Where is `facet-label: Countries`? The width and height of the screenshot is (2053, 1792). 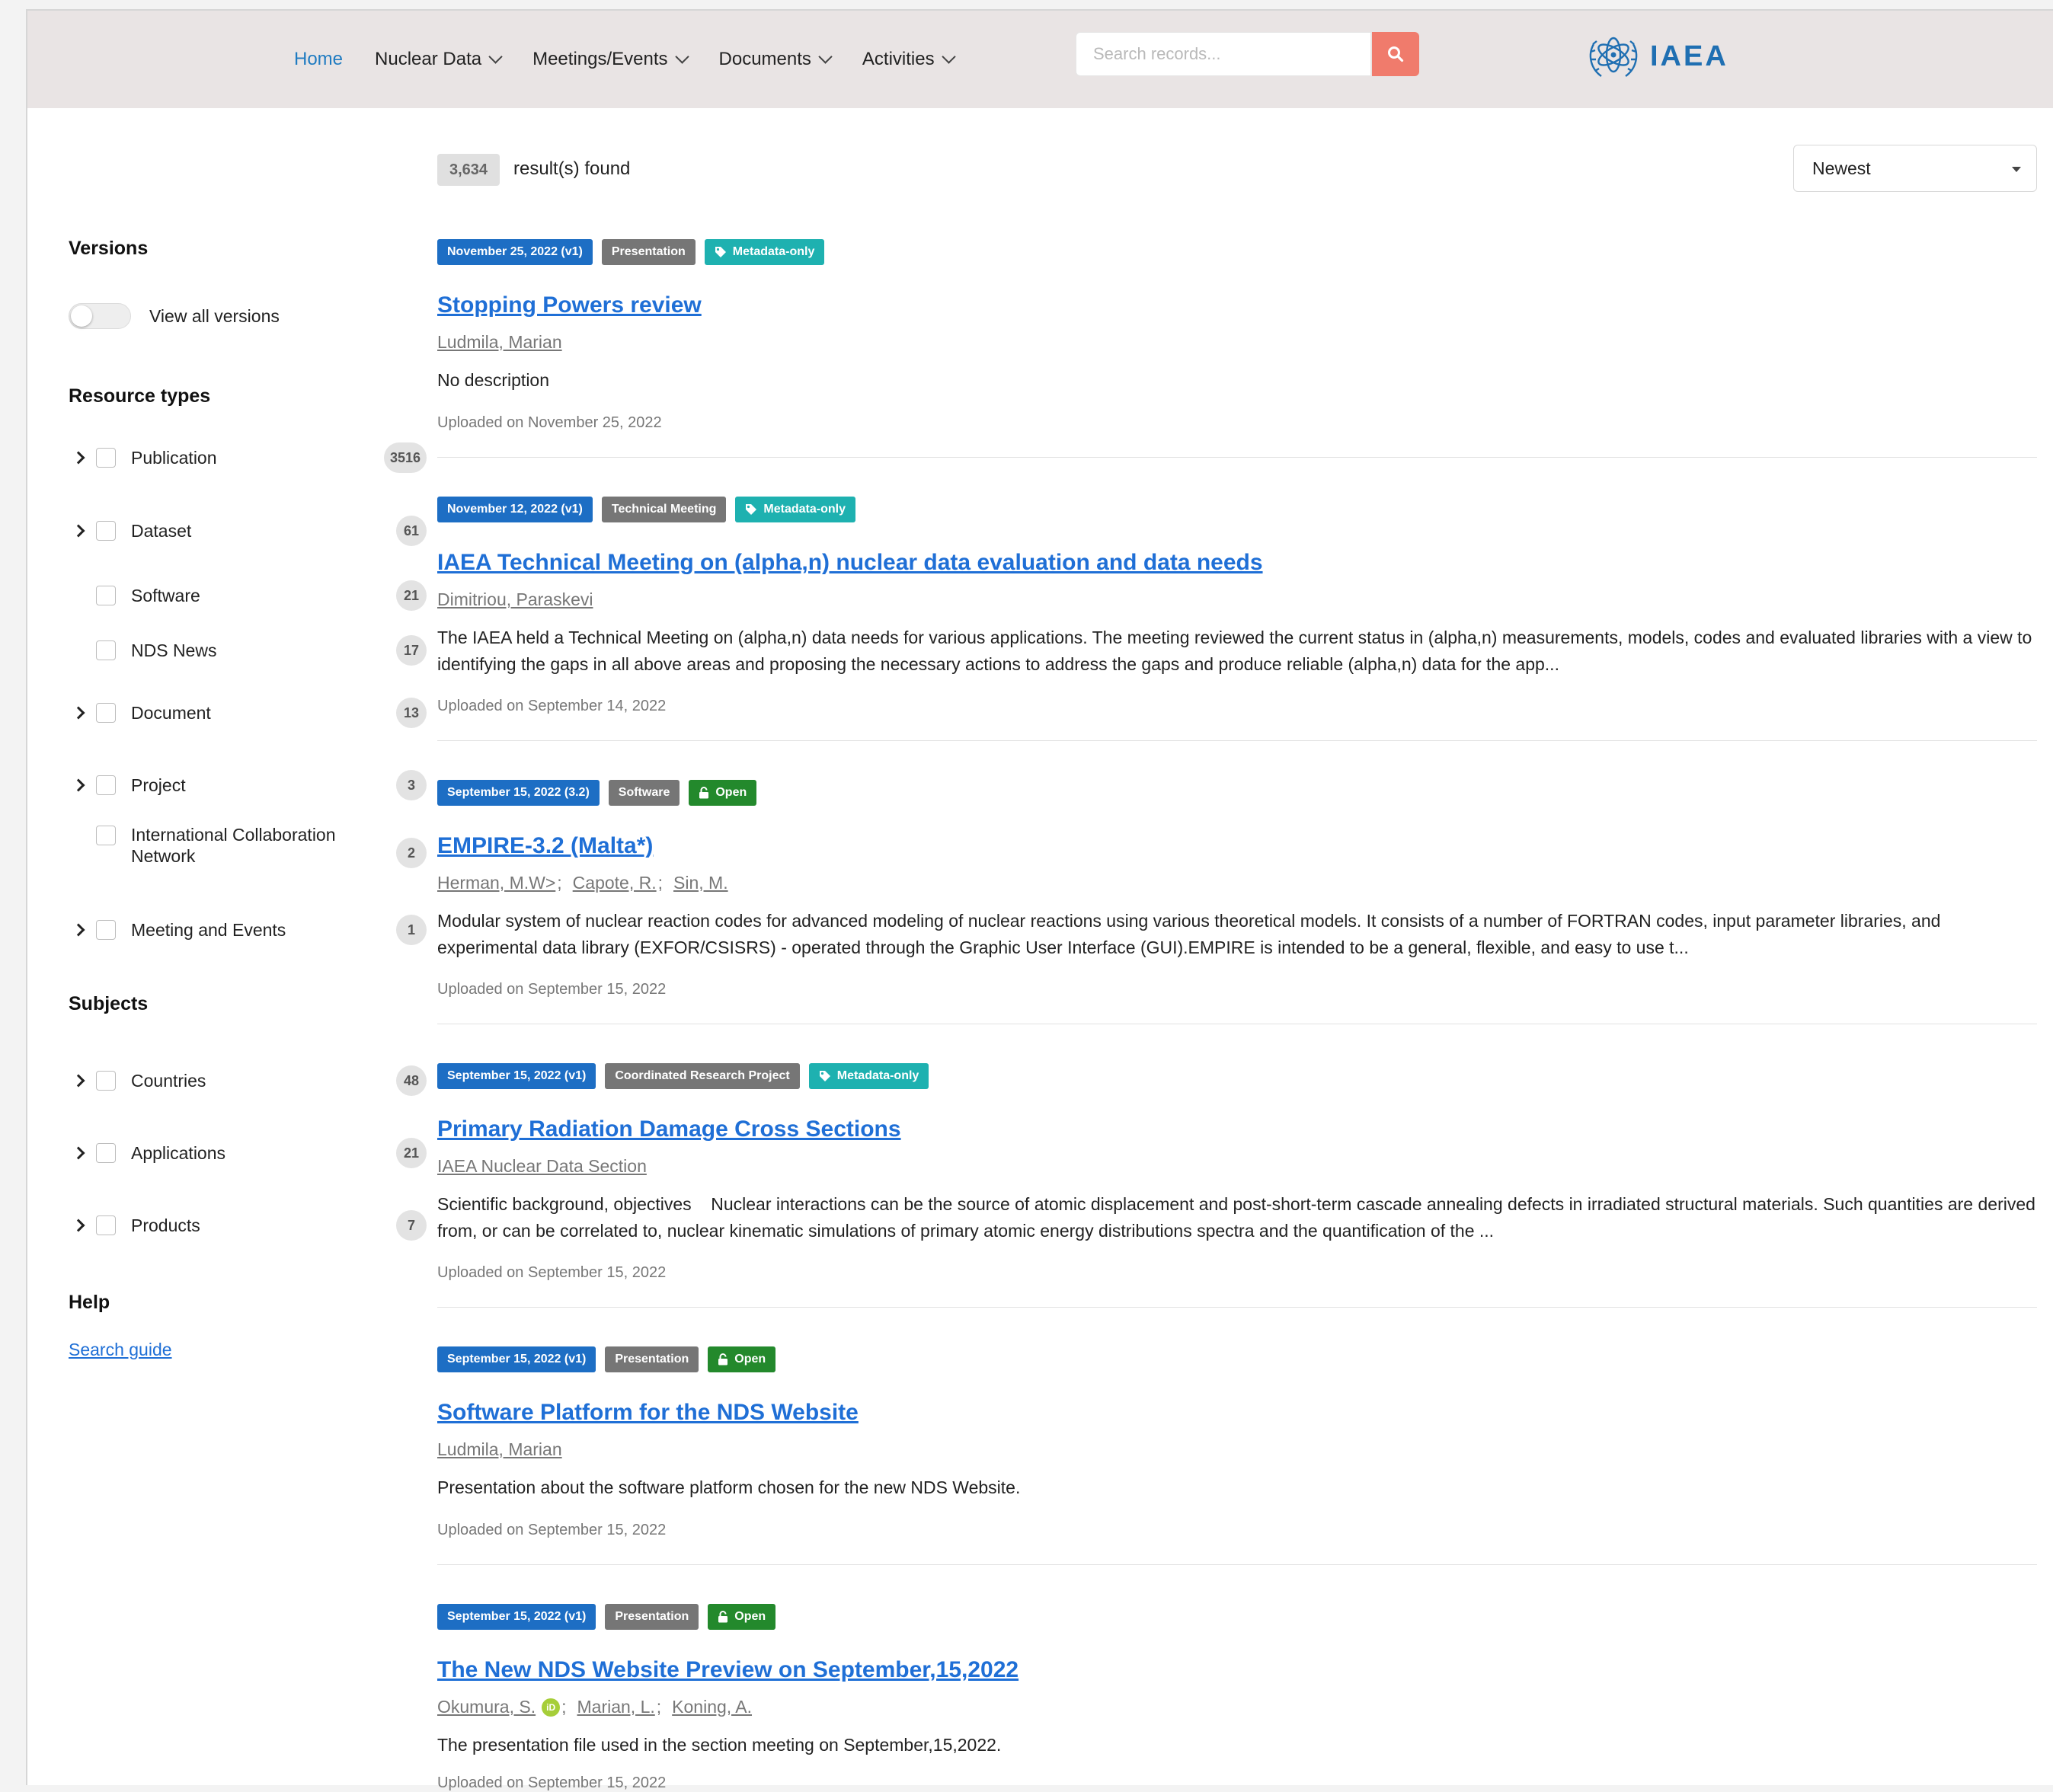
facet-label: Countries is located at coordinates (168, 1081).